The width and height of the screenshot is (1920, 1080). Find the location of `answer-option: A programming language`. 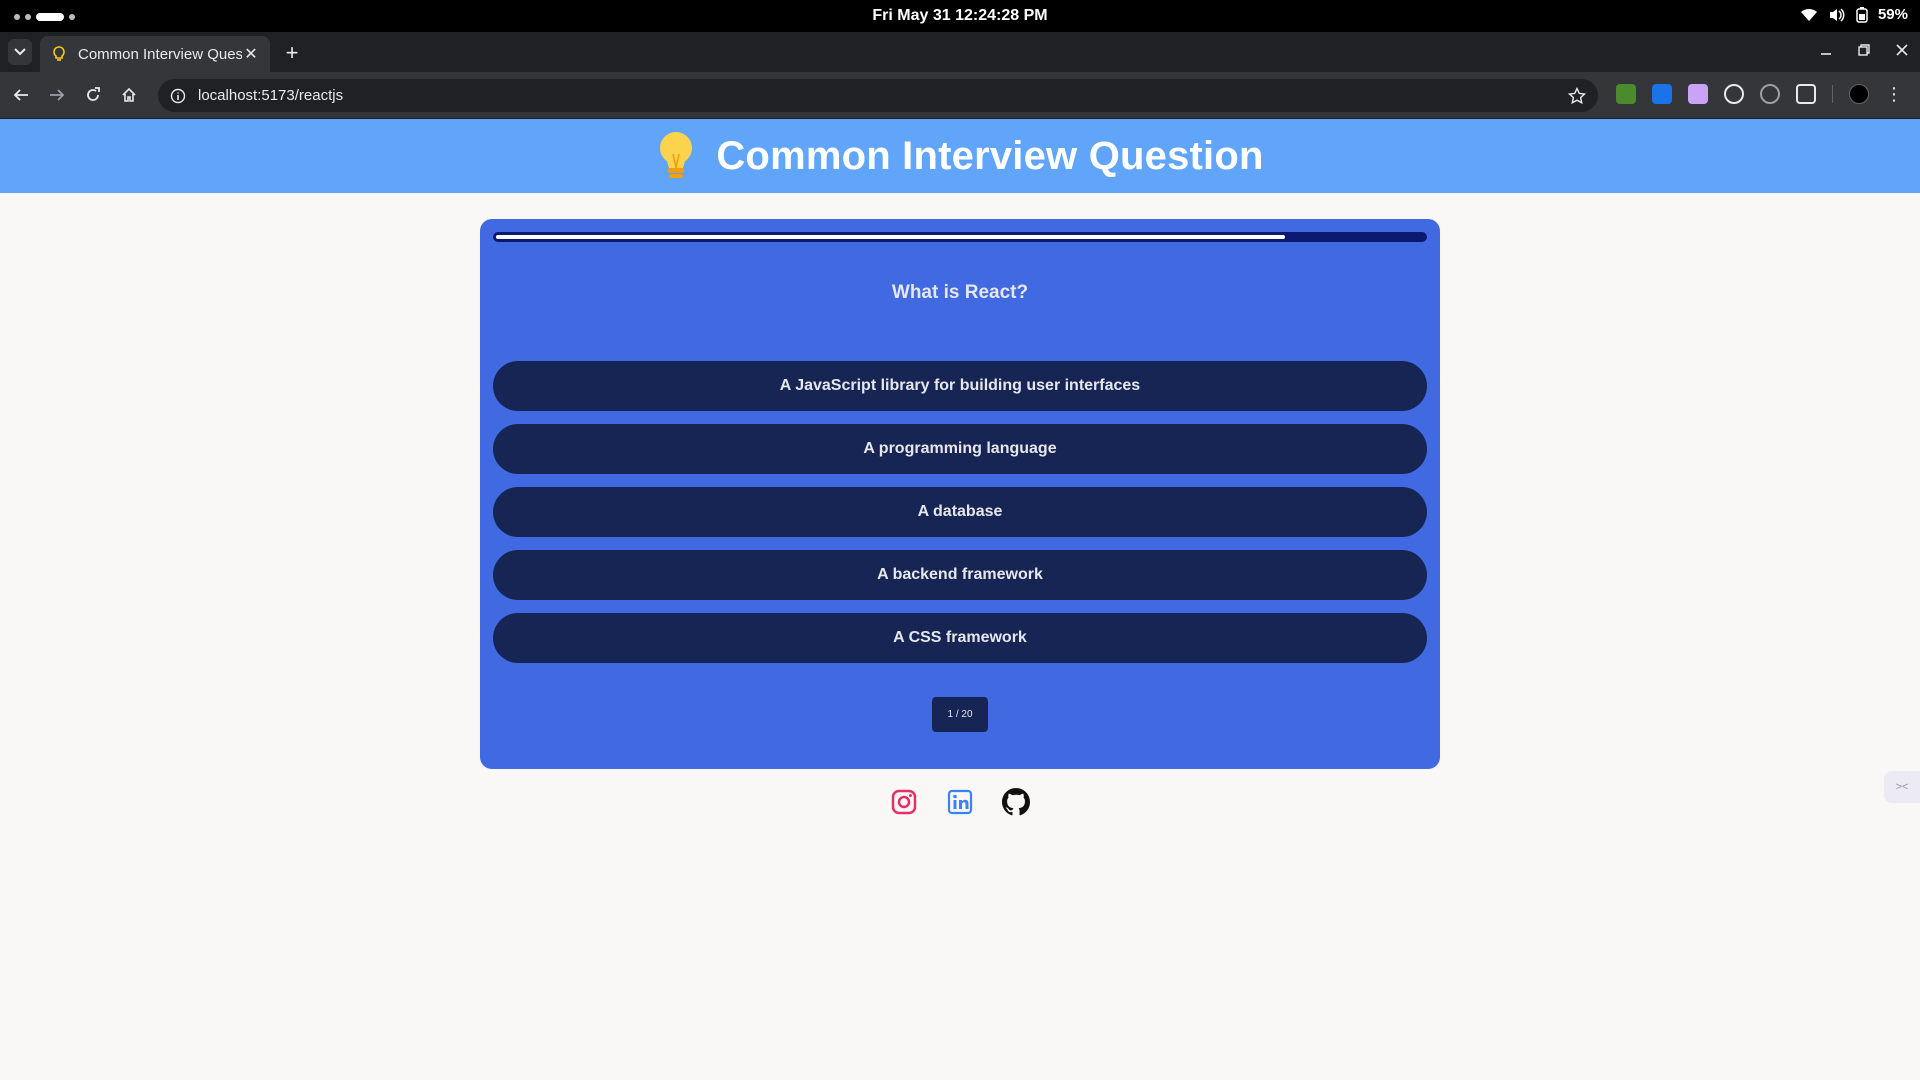

answer-option: A programming language is located at coordinates (960, 449).